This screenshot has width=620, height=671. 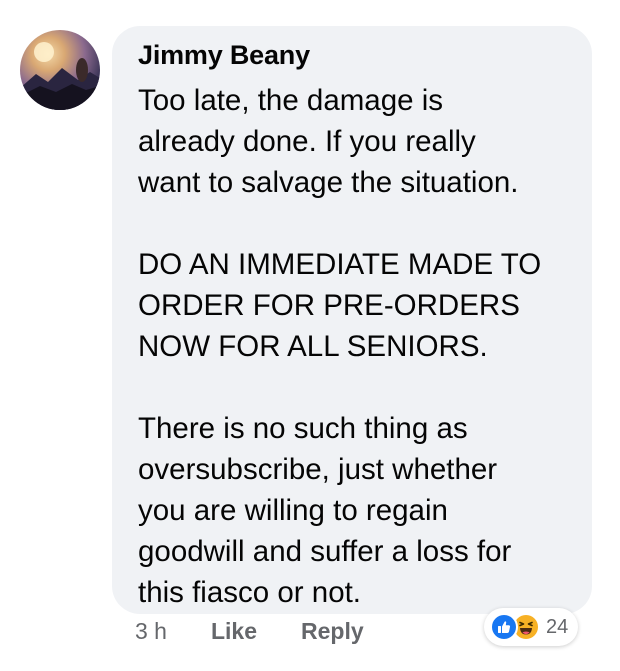 What do you see at coordinates (249, 592) in the screenshot?
I see `comment-line: this fiasco or not.` at bounding box center [249, 592].